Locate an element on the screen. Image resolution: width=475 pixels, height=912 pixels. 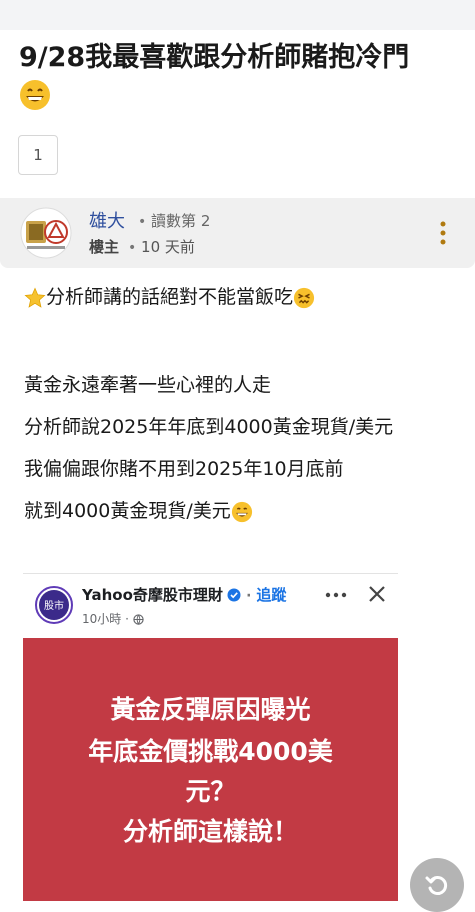
body-text-4: 我偏偏跟你賭不用到2025年10月底前 is located at coordinates (184, 469).